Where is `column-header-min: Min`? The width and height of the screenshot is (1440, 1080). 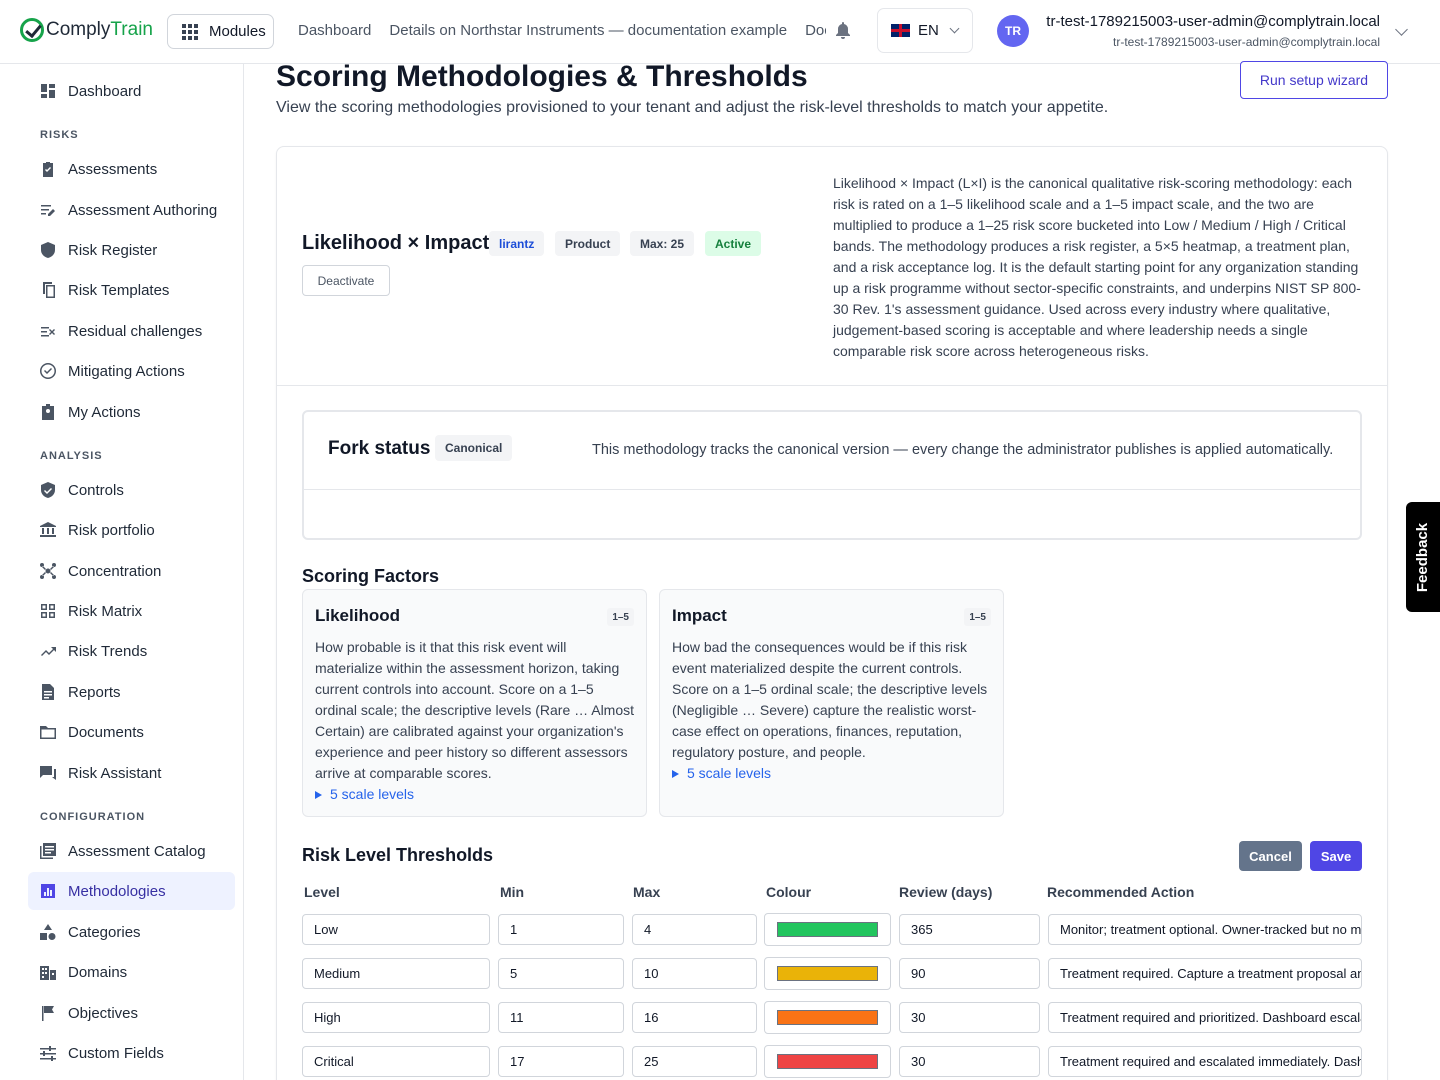
column-header-min: Min is located at coordinates (512, 892).